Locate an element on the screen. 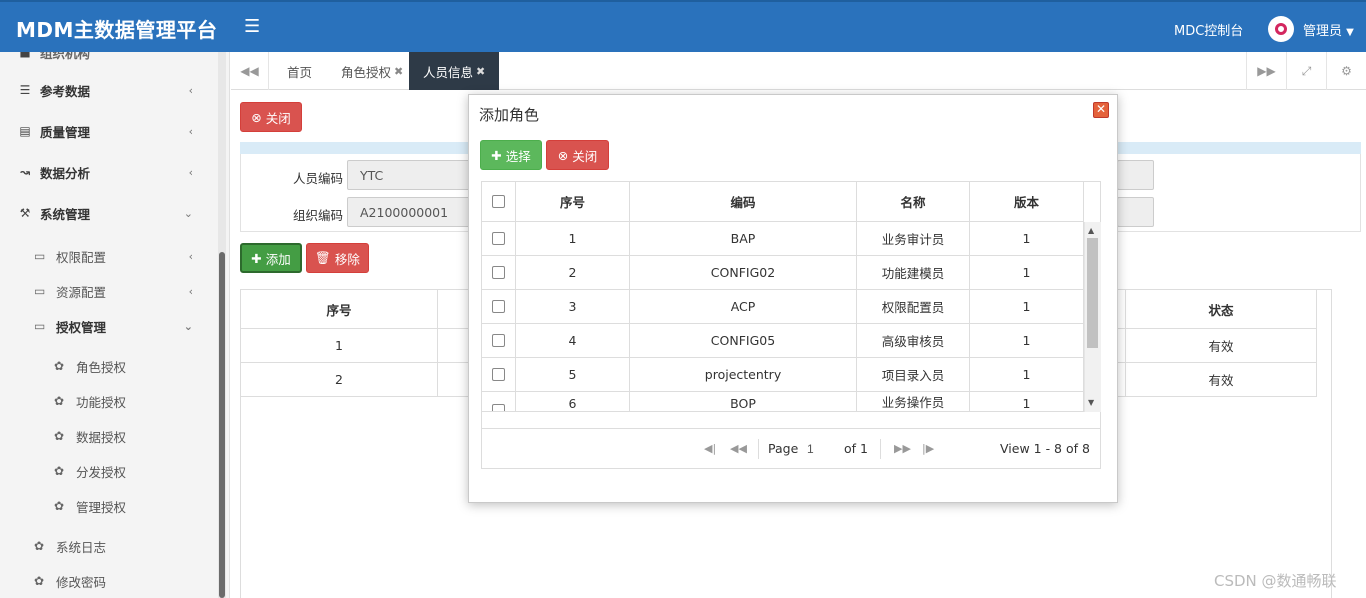 The image size is (1366, 598). page-number-input is located at coordinates (822, 449).